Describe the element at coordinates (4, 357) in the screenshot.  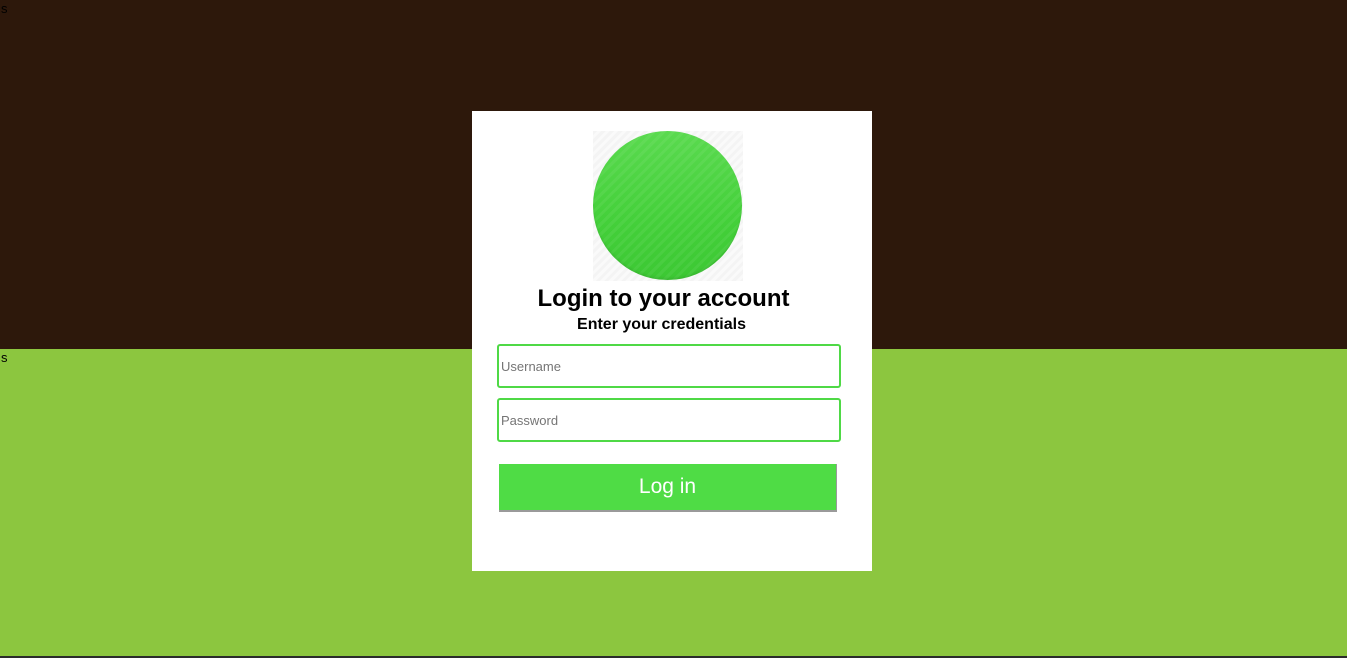
I see `bottom-band-label: s` at that location.